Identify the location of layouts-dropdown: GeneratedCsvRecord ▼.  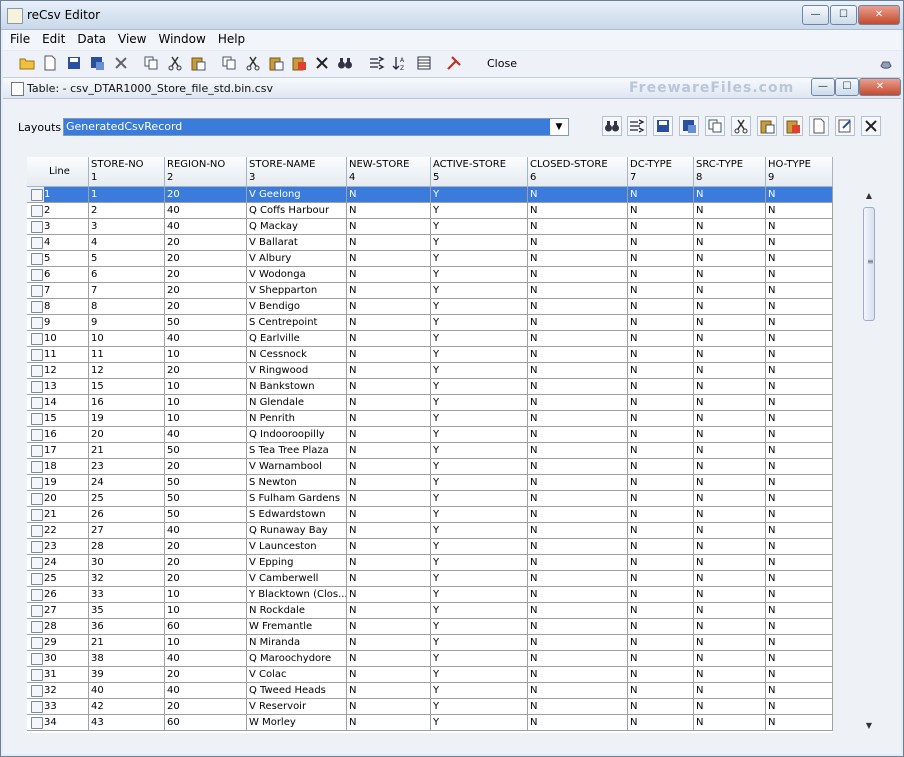
(316, 127).